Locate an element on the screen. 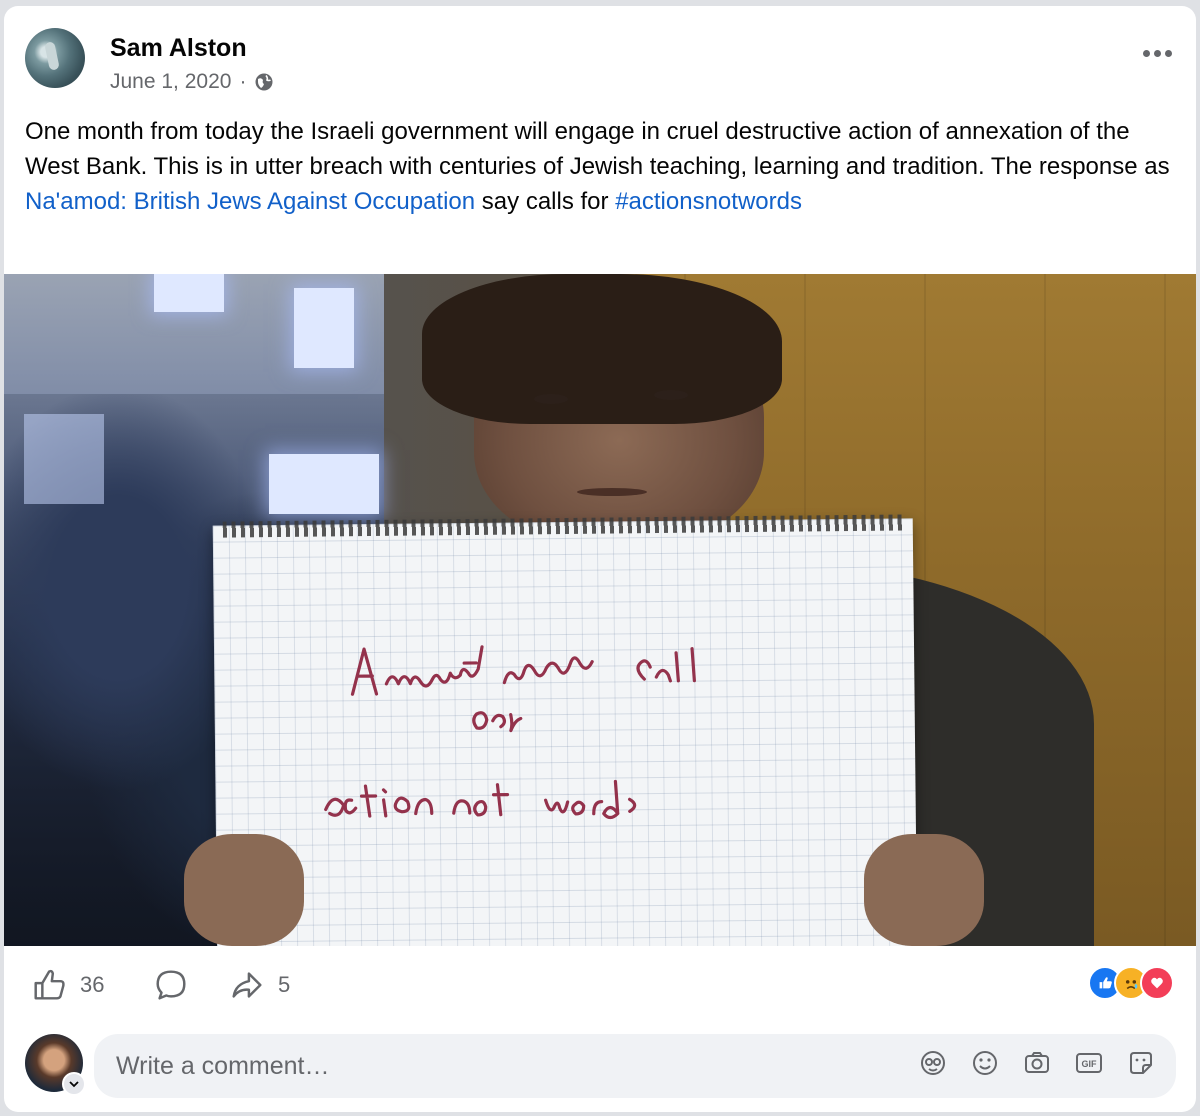 The width and height of the screenshot is (1200, 1116). more-options-button is located at coordinates (1157, 53).